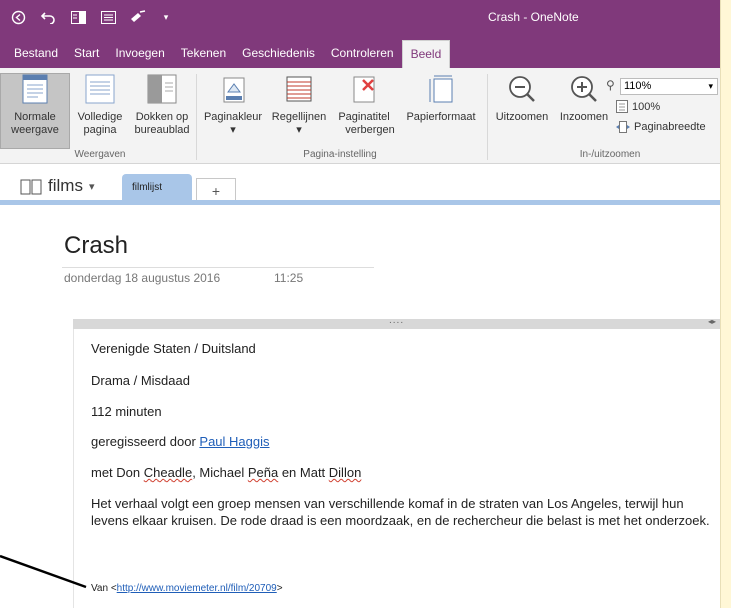 The width and height of the screenshot is (731, 608). What do you see at coordinates (162, 117) in the screenshot?
I see `dock-label-1: Dokken op` at bounding box center [162, 117].